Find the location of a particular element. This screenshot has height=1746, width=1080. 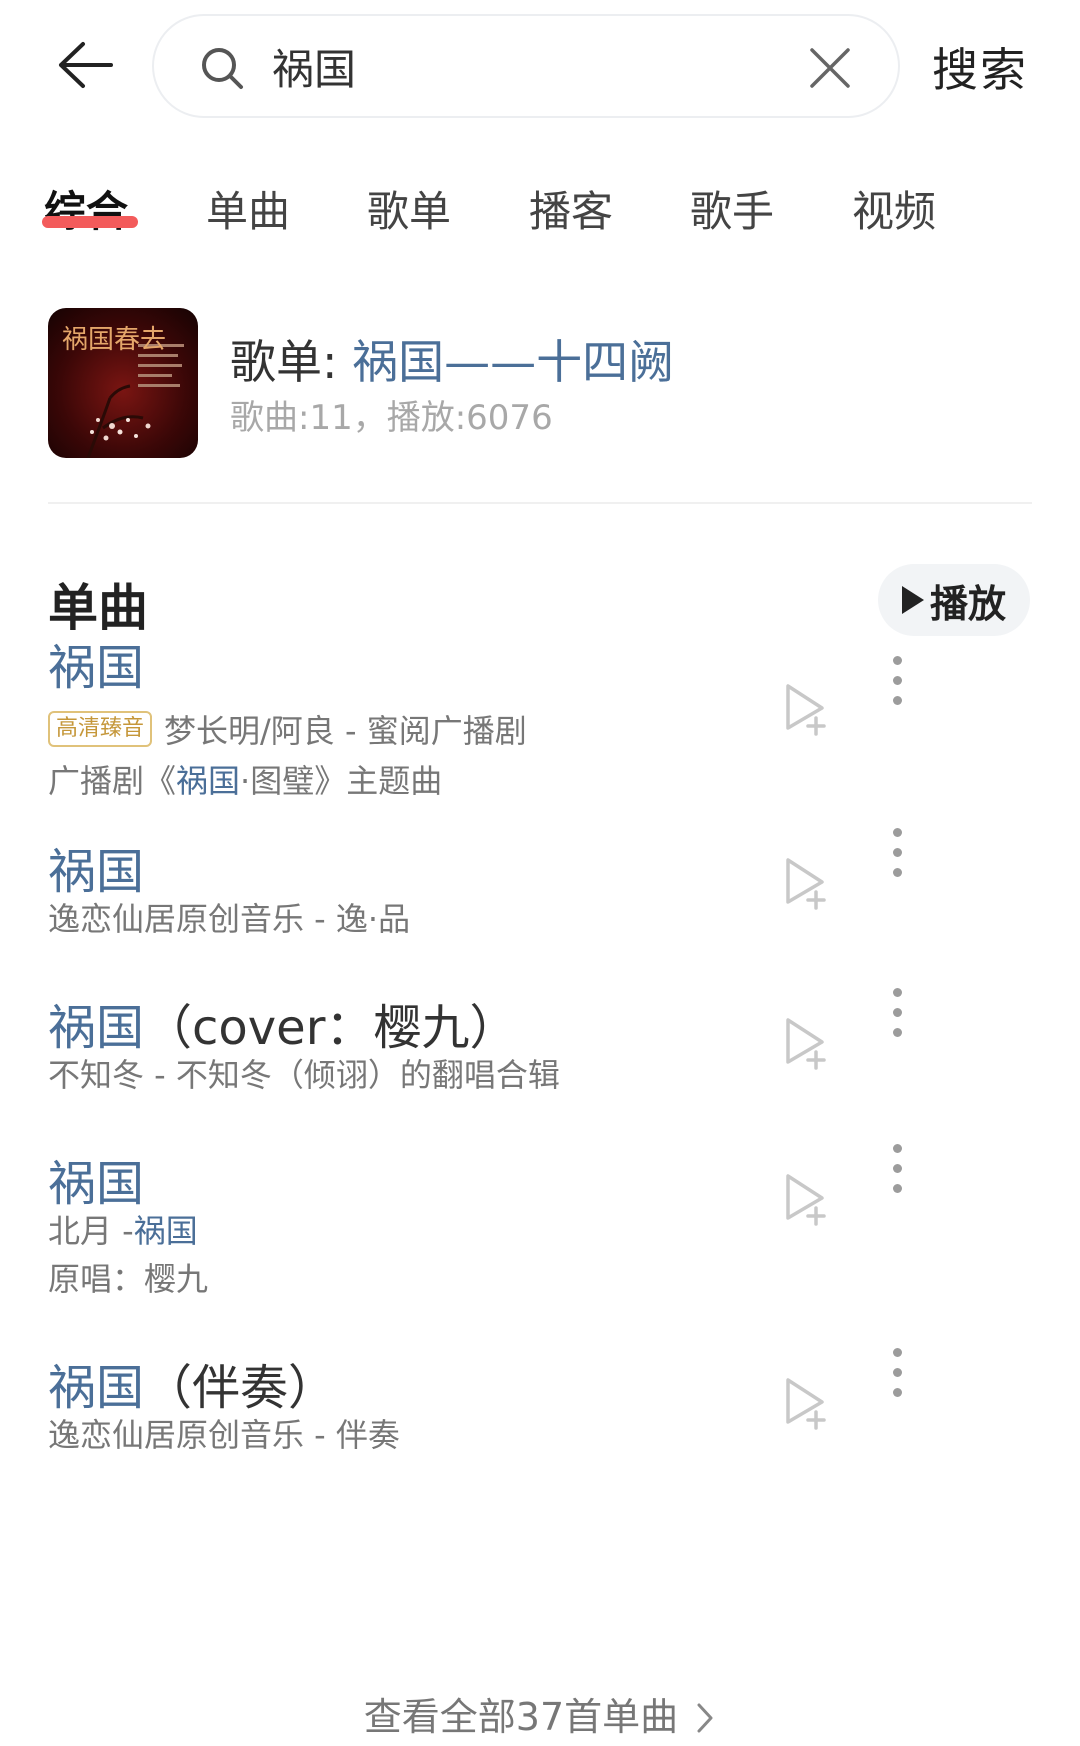

playlist-result: 祸国春去 歌单: 祸国——十四阙 歌曲:11，播放:6076 is located at coordinates (540, 378).